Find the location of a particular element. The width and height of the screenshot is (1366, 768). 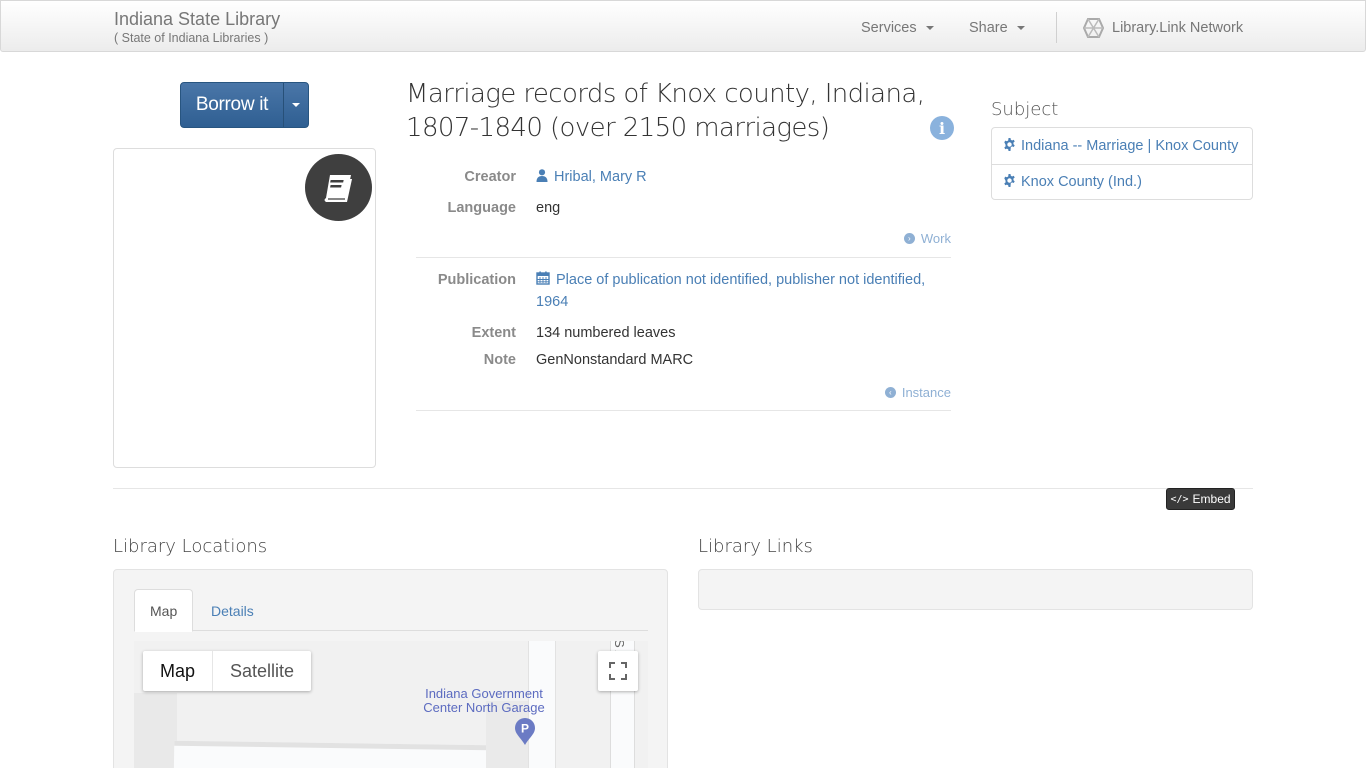

share-menu: Share is located at coordinates (997, 28).